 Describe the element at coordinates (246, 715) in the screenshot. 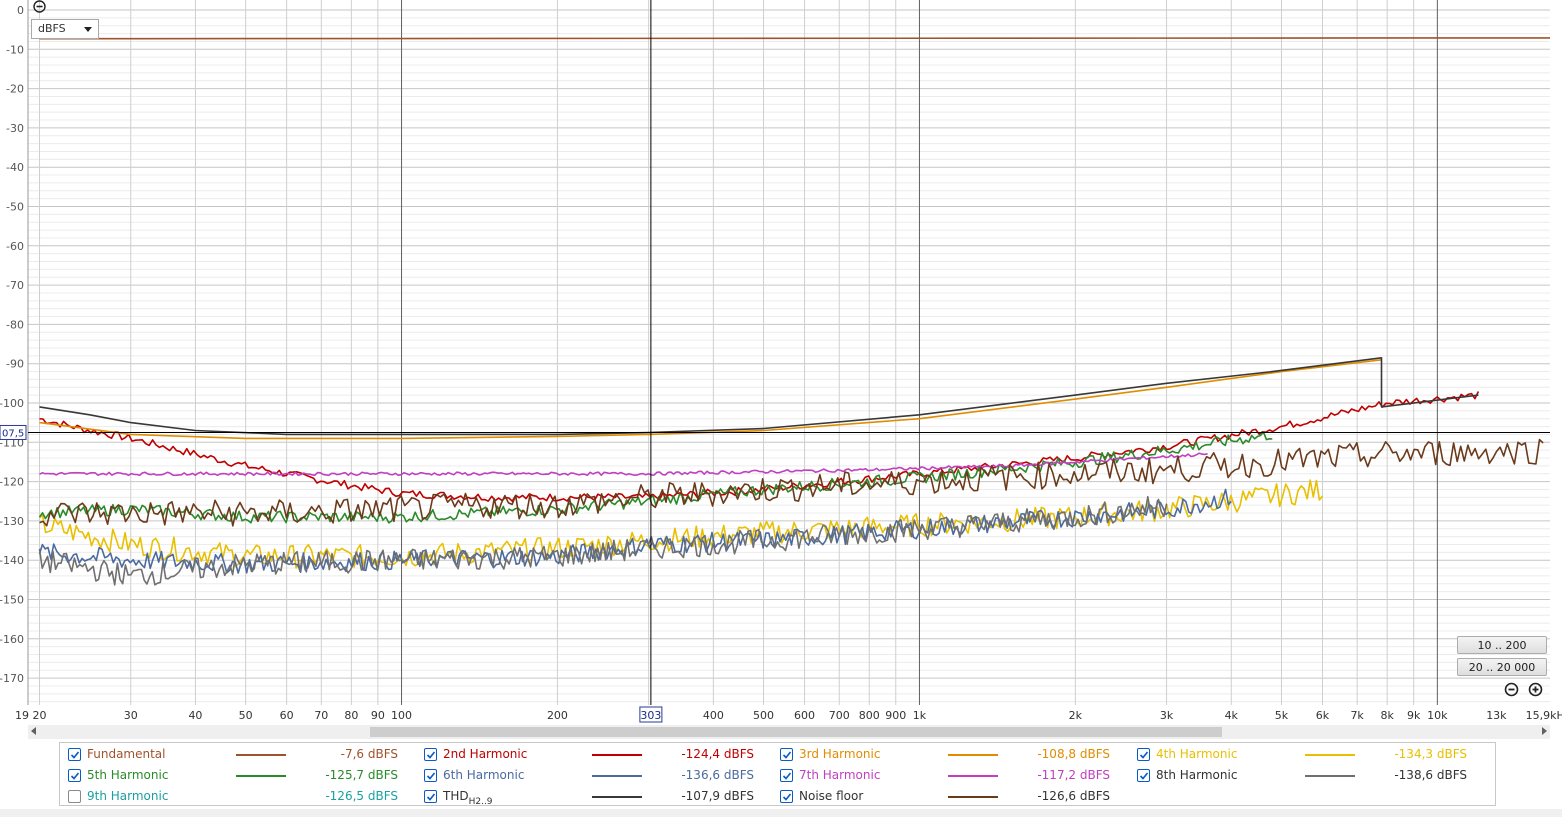

I see `x-tick-label: 50` at that location.